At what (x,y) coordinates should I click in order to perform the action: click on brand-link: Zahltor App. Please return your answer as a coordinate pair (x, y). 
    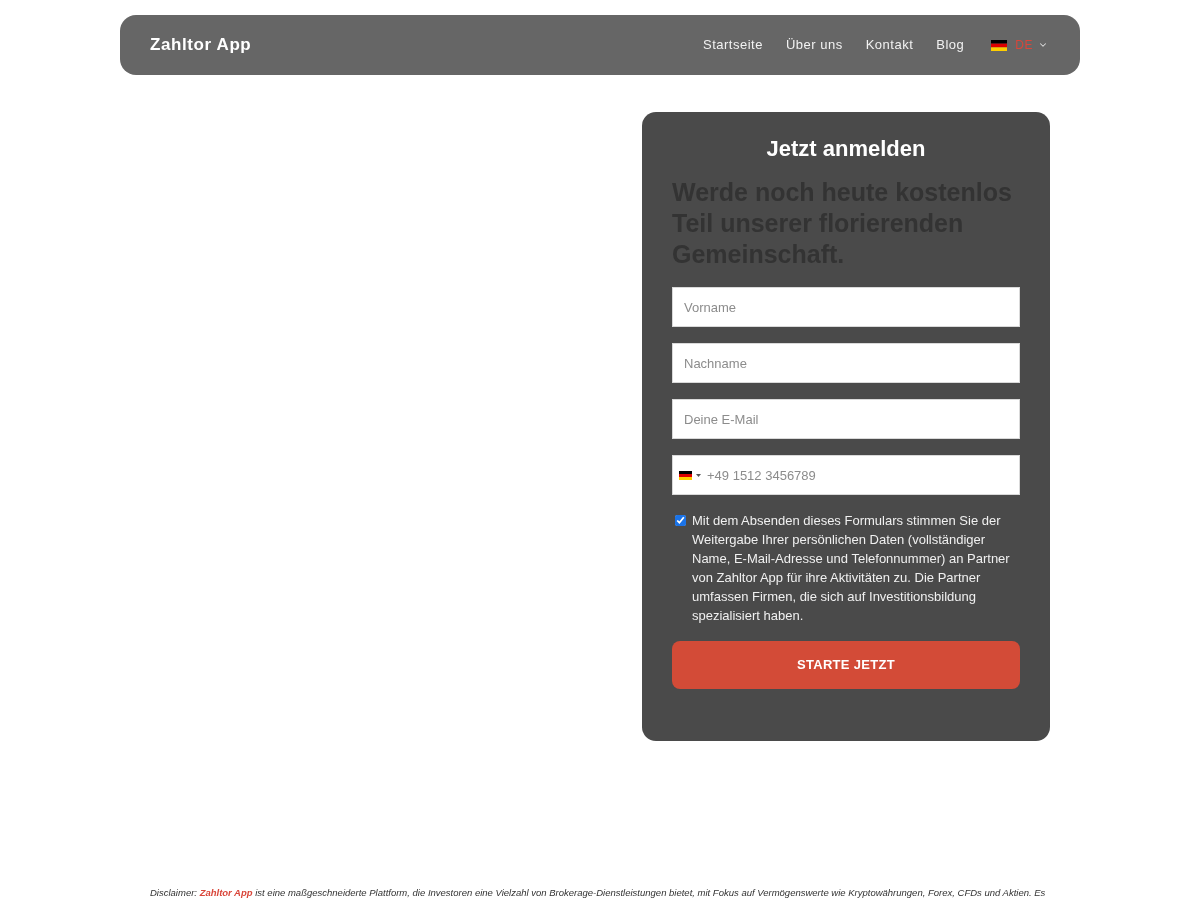
    Looking at the image, I should click on (226, 892).